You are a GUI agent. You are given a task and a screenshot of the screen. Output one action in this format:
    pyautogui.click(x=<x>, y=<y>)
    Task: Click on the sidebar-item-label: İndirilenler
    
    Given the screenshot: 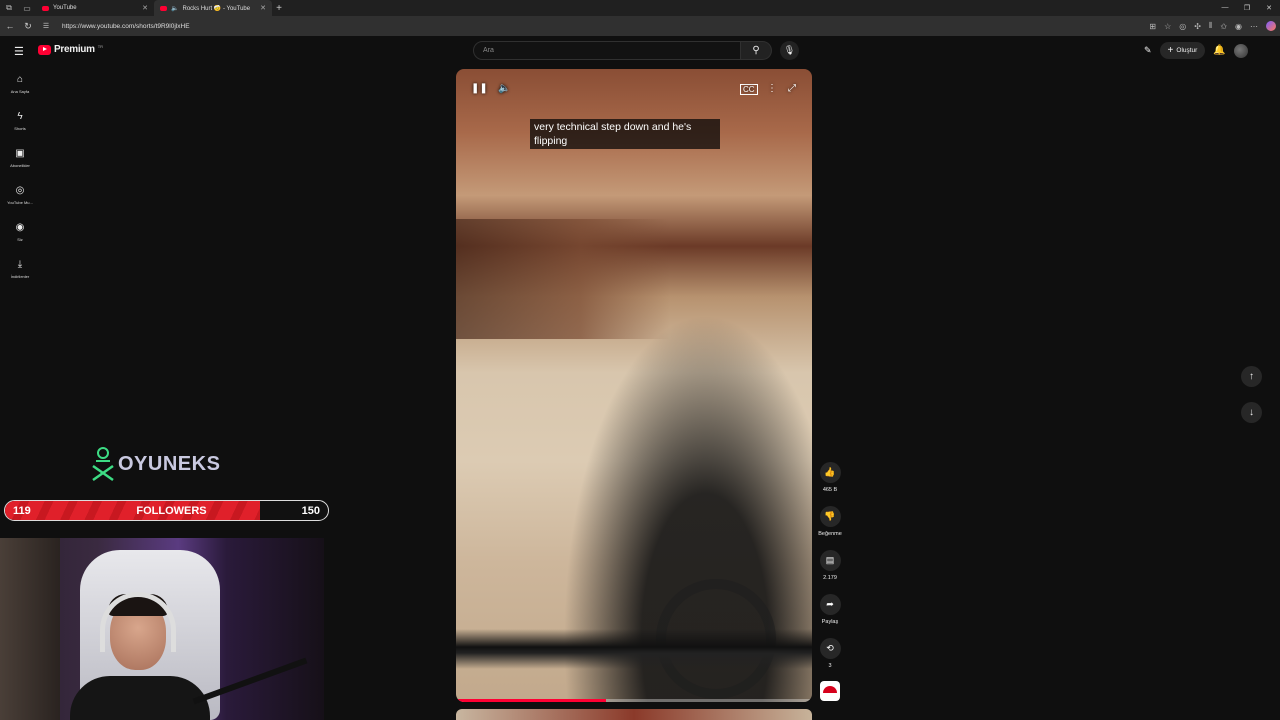 What is the action you would take?
    pyautogui.click(x=20, y=276)
    